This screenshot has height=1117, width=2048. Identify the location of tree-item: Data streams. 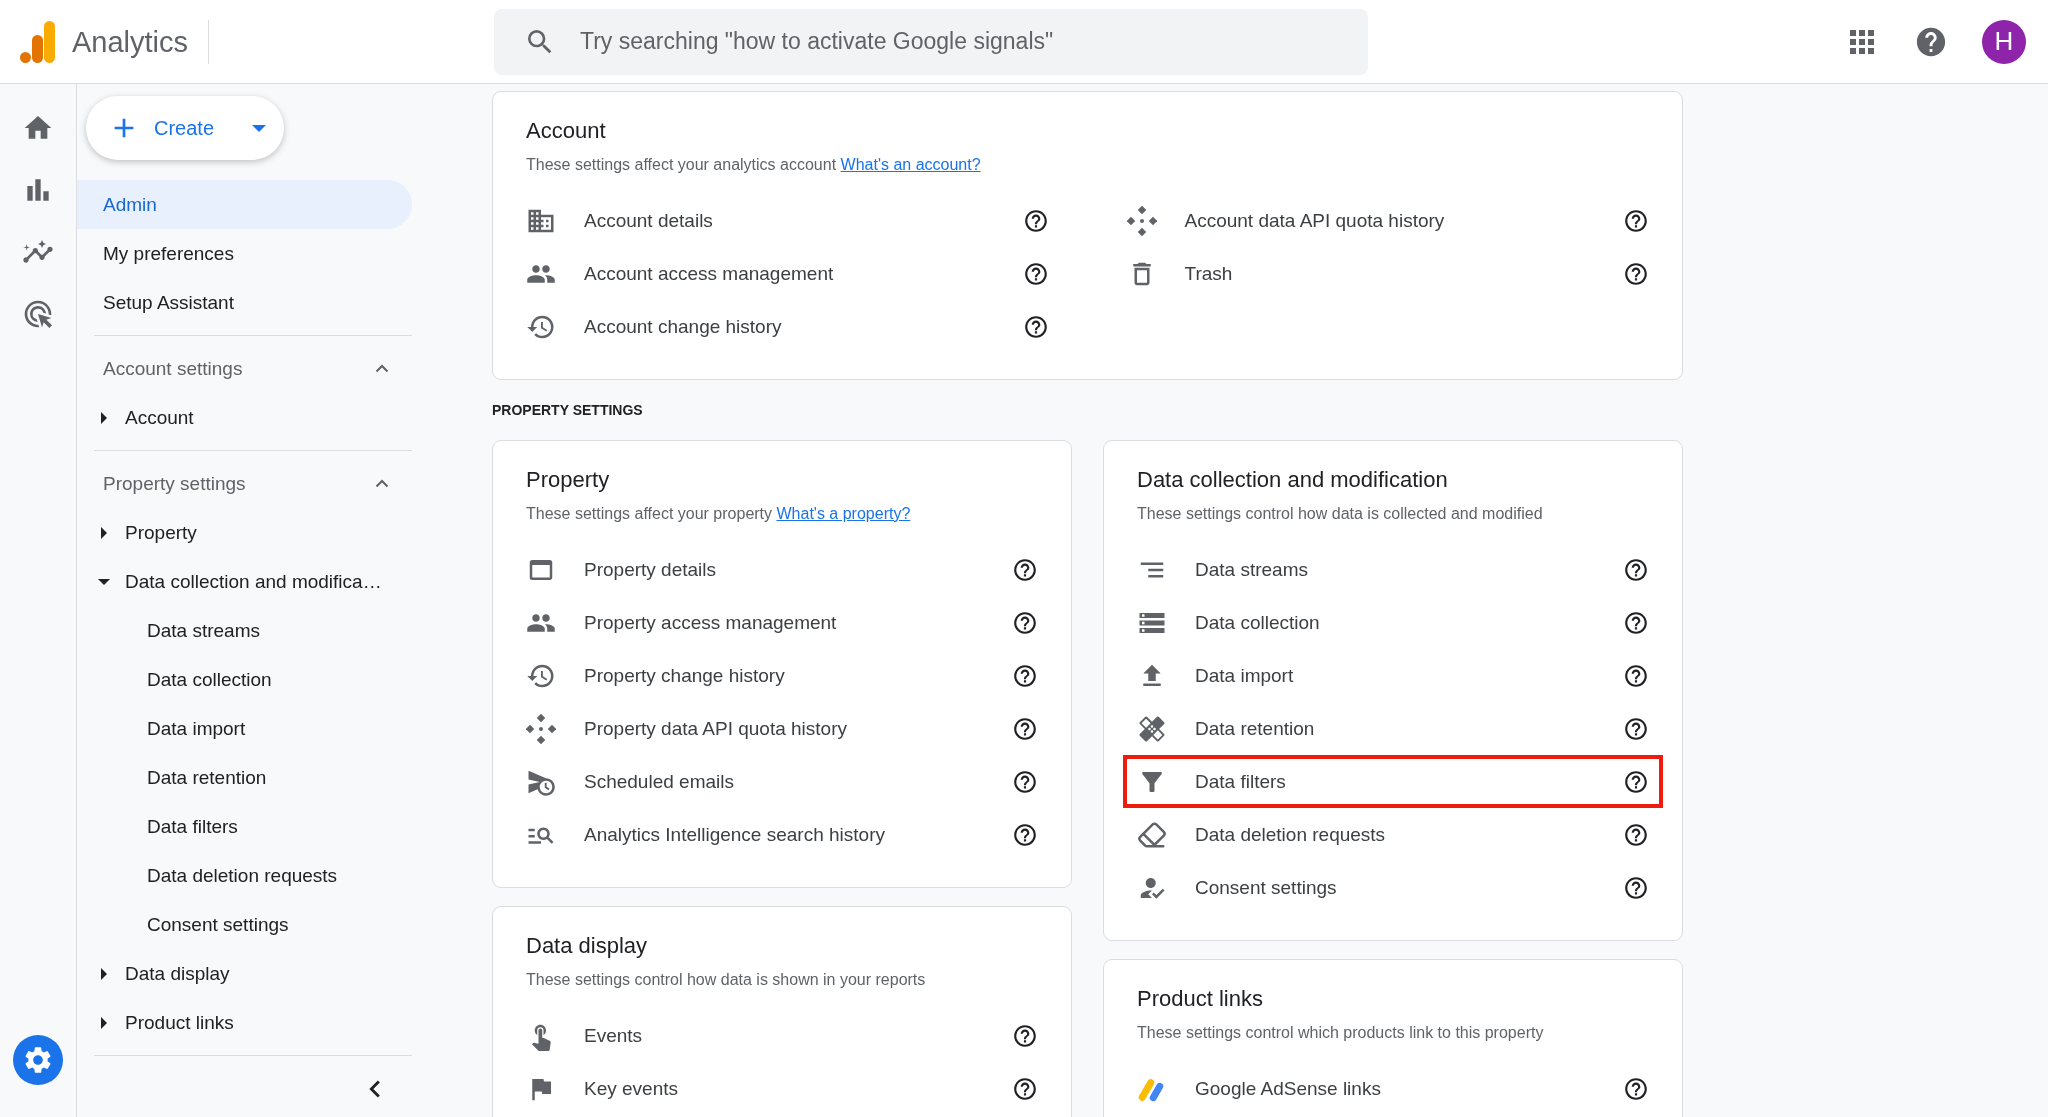
(284, 630).